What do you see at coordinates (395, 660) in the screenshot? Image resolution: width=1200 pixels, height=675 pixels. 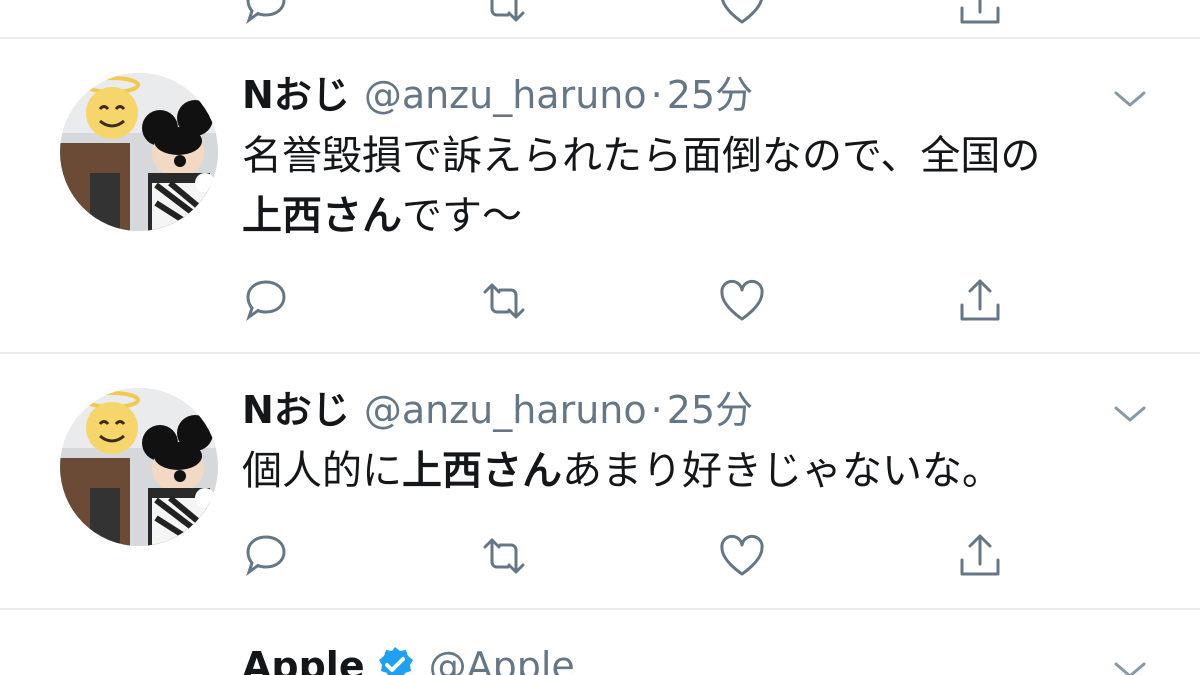 I see `verified-badge-icon` at bounding box center [395, 660].